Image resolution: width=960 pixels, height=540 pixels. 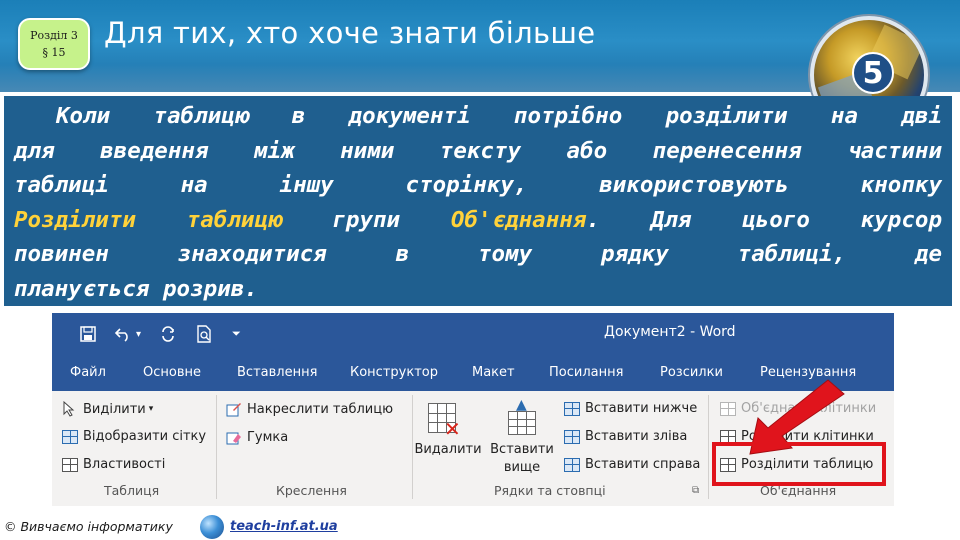 I want to click on group-label-draw: Креслення, so click(x=311, y=490).